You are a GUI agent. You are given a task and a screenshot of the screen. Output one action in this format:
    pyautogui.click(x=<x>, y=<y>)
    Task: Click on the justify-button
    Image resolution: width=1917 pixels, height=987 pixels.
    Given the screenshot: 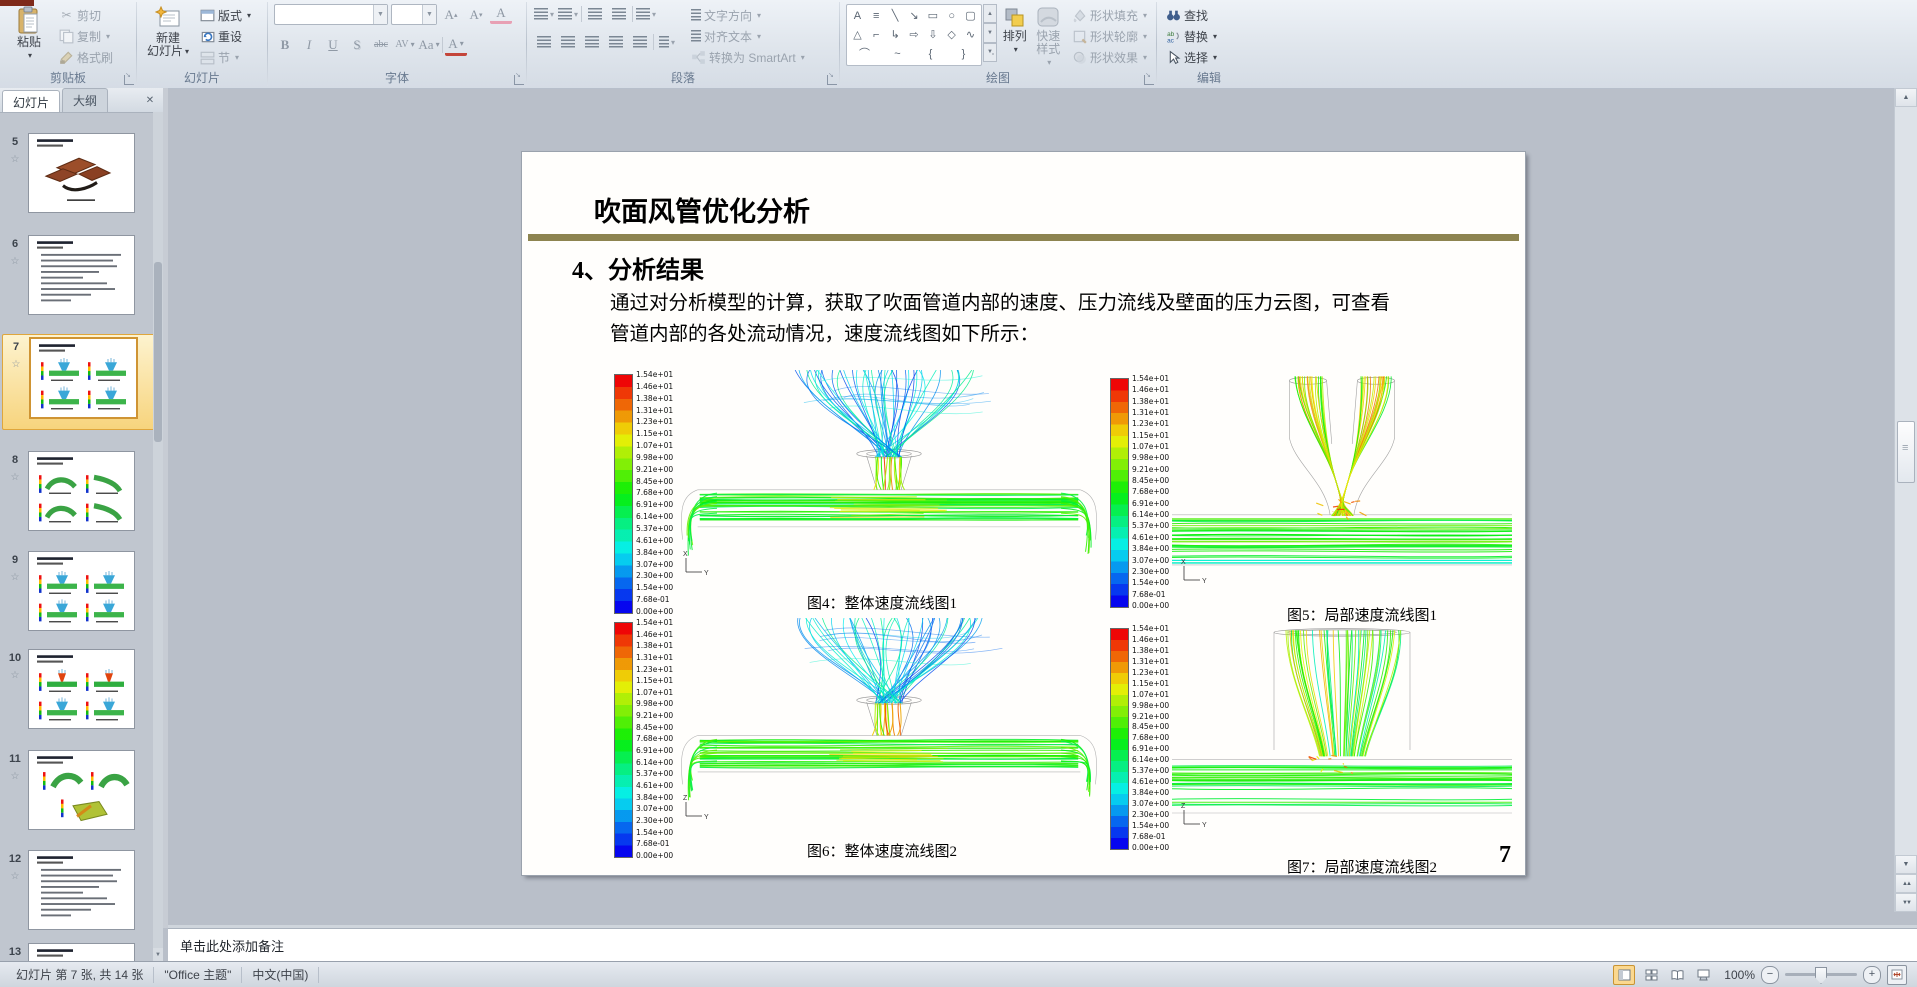 What is the action you would take?
    pyautogui.click(x=616, y=42)
    